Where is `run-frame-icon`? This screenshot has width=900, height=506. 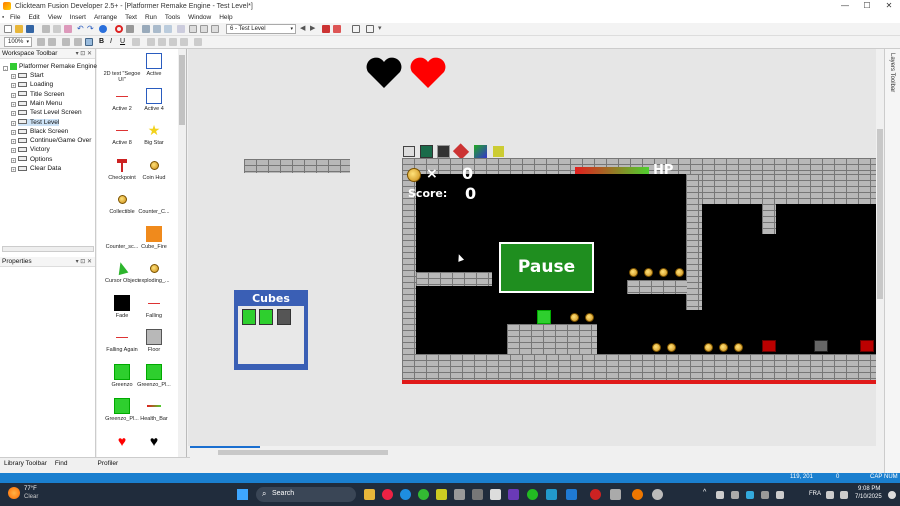 run-frame-icon is located at coordinates (326, 29).